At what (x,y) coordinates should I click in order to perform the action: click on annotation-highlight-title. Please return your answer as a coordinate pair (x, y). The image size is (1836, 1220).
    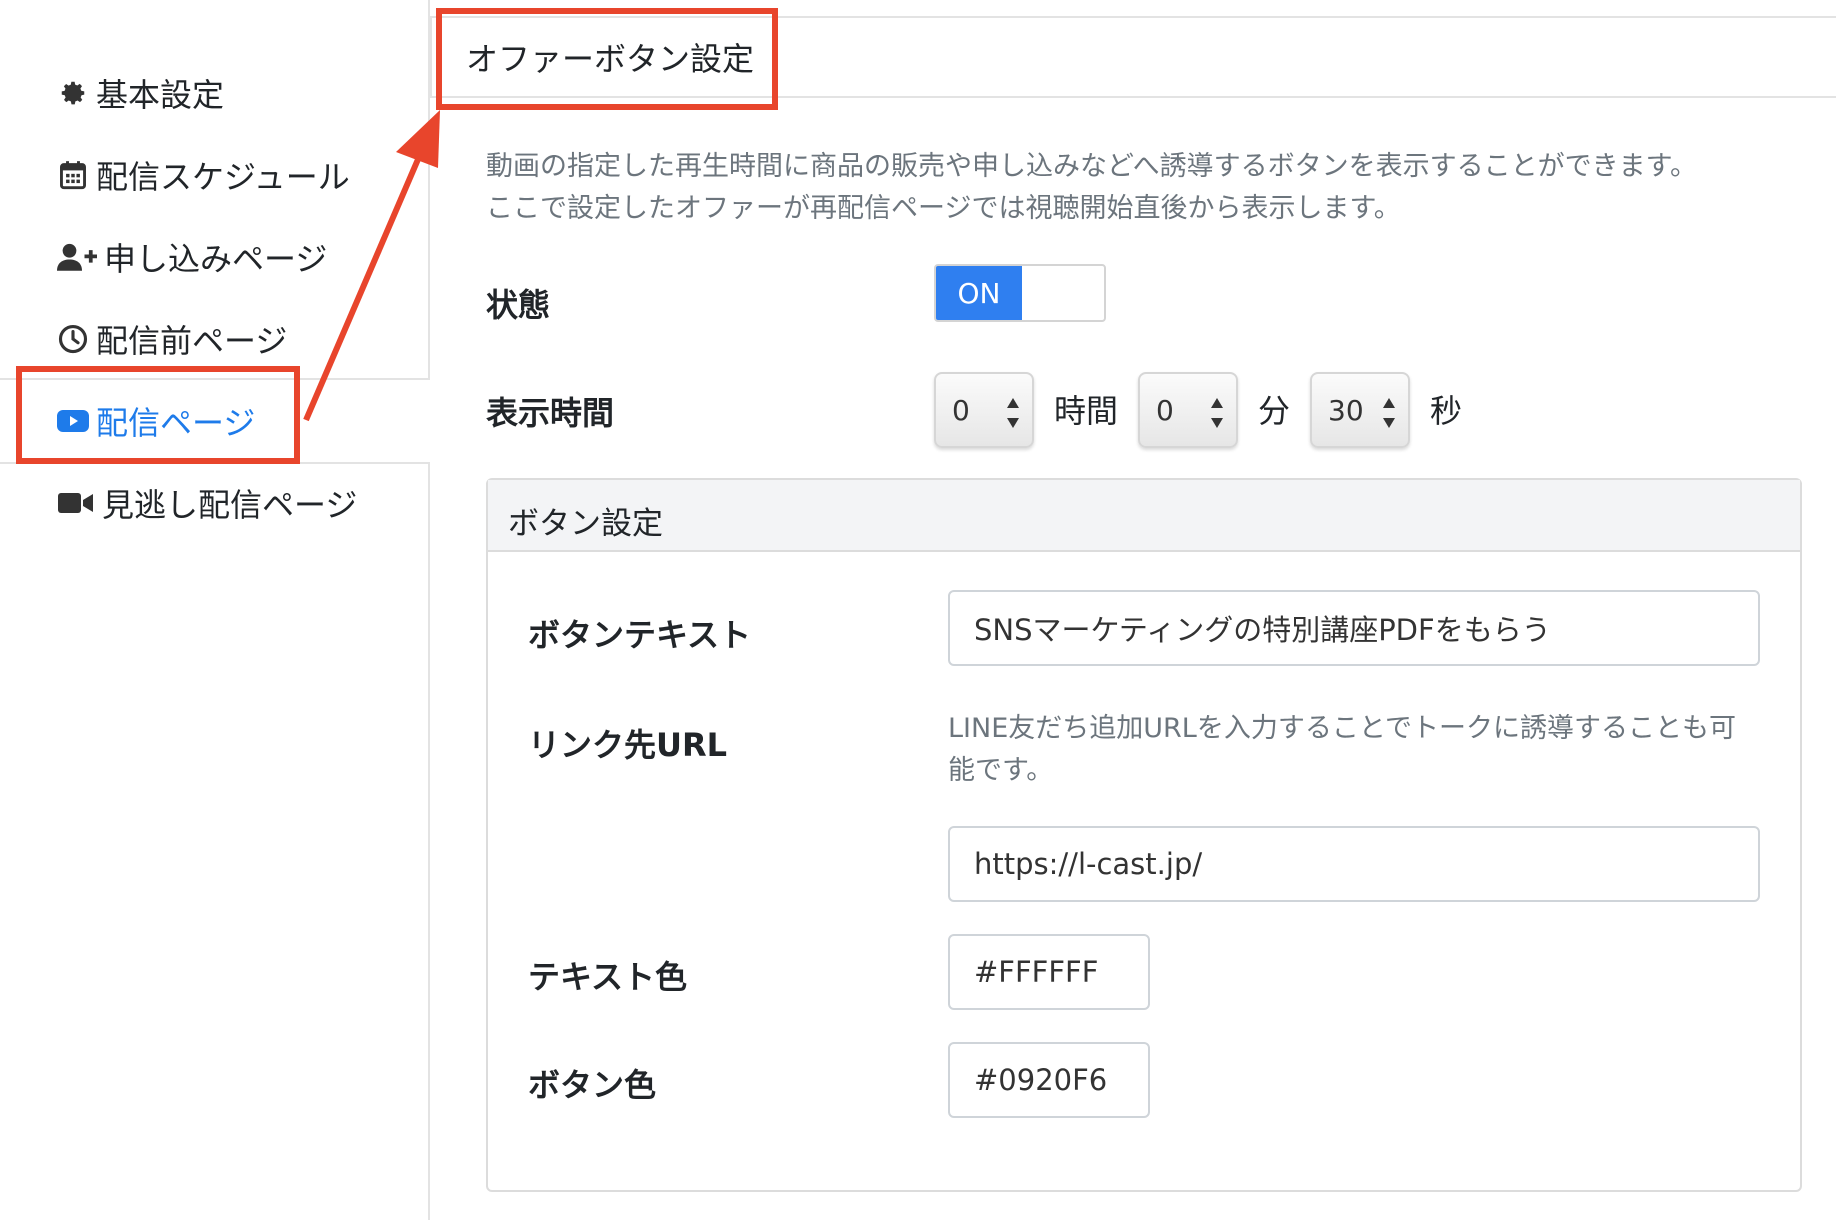
    Looking at the image, I should click on (607, 59).